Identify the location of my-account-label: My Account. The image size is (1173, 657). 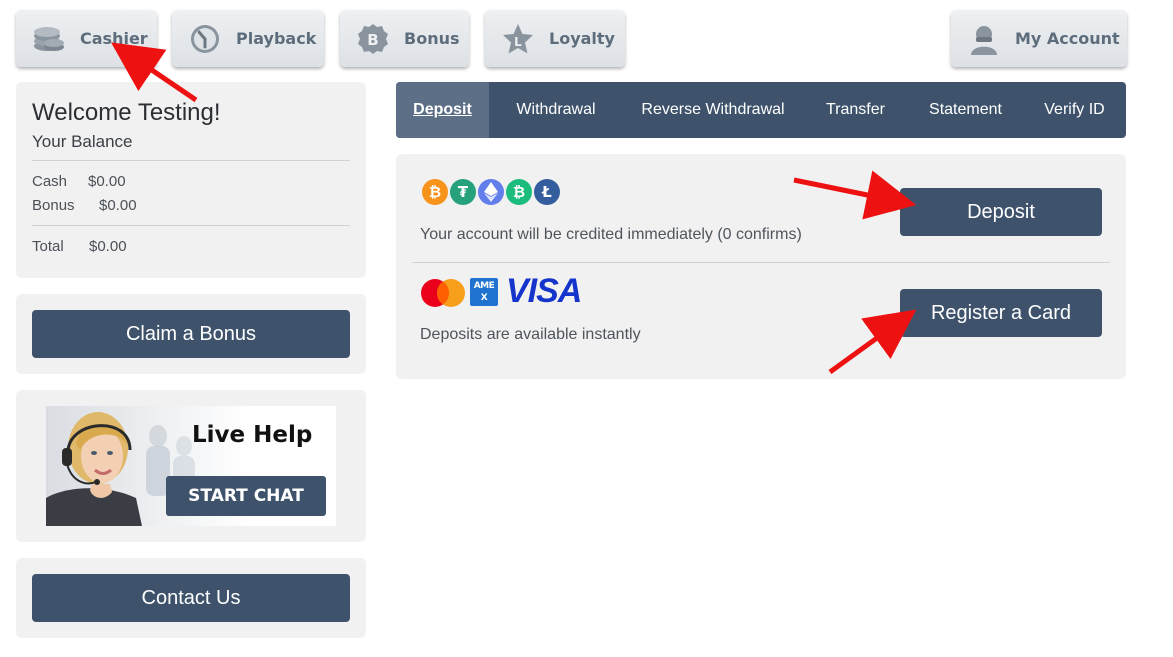
(1067, 38).